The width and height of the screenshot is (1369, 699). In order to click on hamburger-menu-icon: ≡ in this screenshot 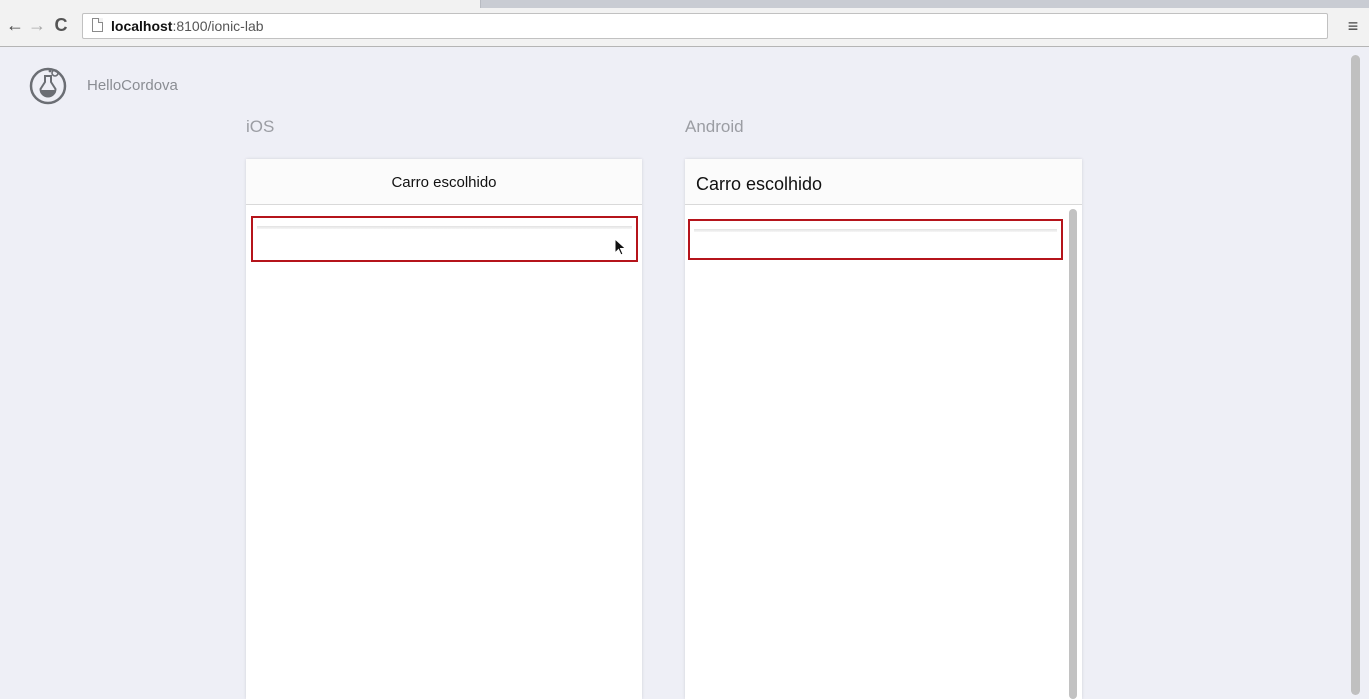, I will do `click(1353, 28)`.